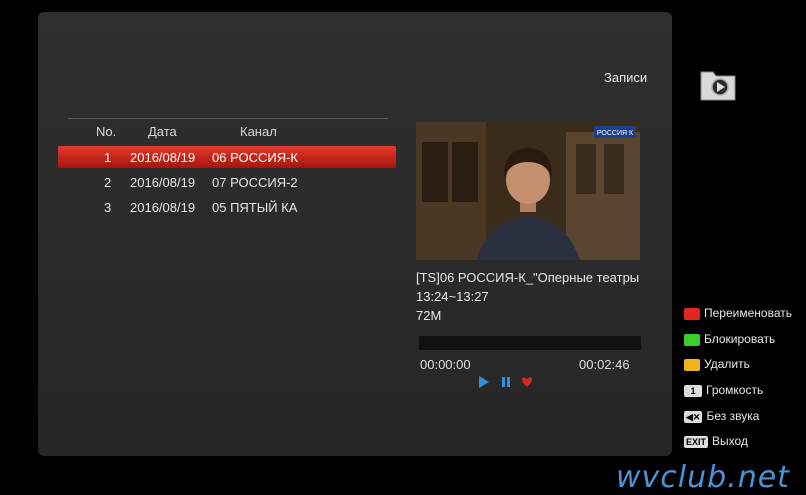 This screenshot has width=806, height=495. Describe the element at coordinates (692, 364) in the screenshot. I see `yellow-button-icon` at that location.